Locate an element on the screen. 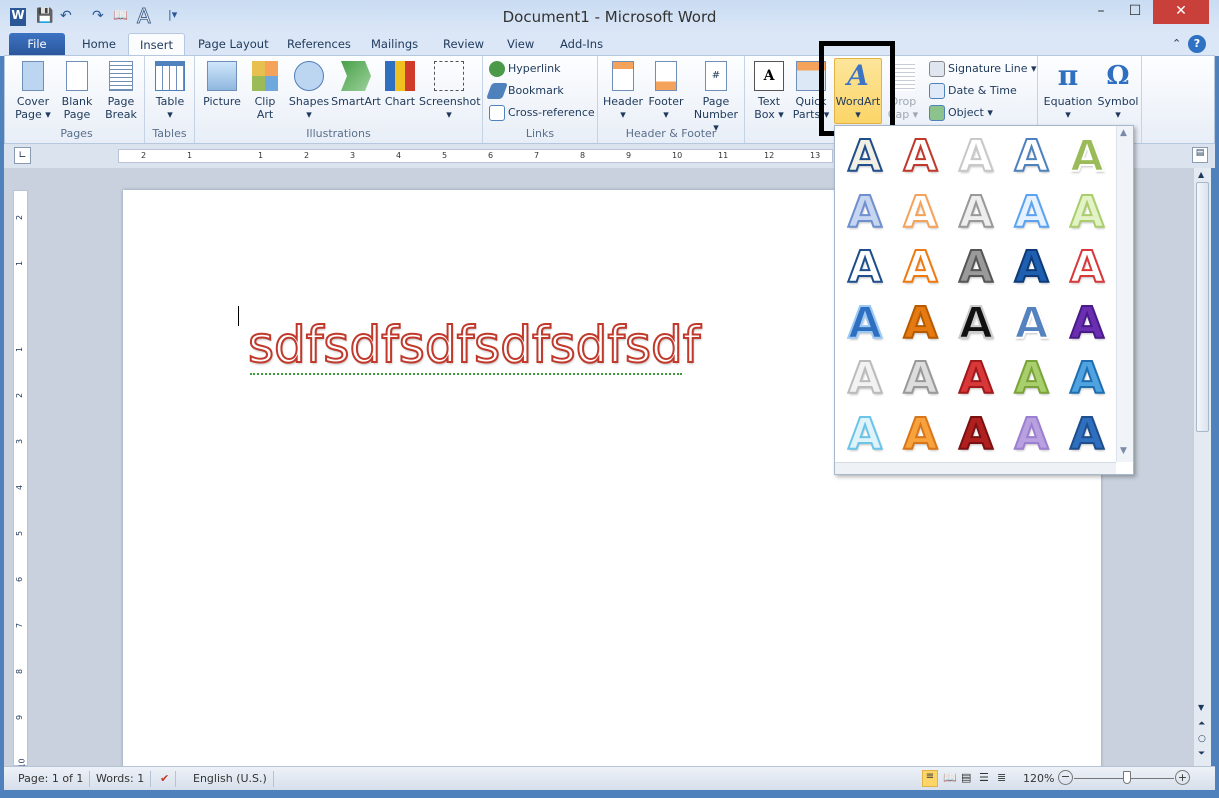  smartart-button: SmartArt is located at coordinates (356, 83).